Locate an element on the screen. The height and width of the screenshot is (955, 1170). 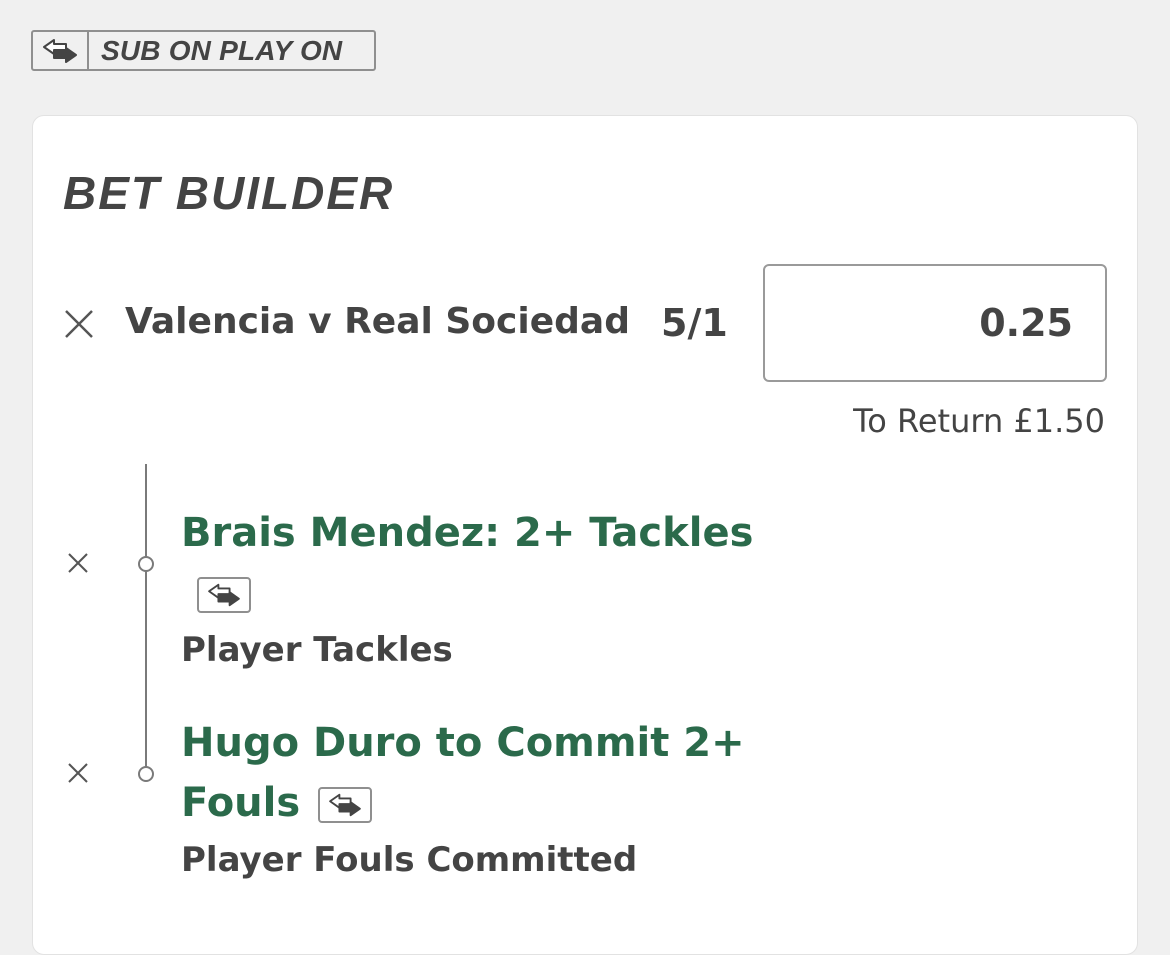
sub-on-play-on-badge: SUB ON PLAY ON is located at coordinates (203, 50).